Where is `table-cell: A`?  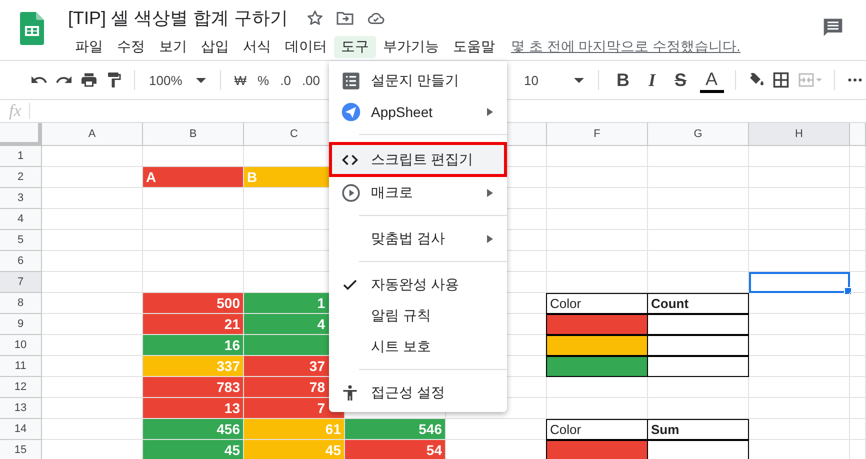
table-cell: A is located at coordinates (193, 177).